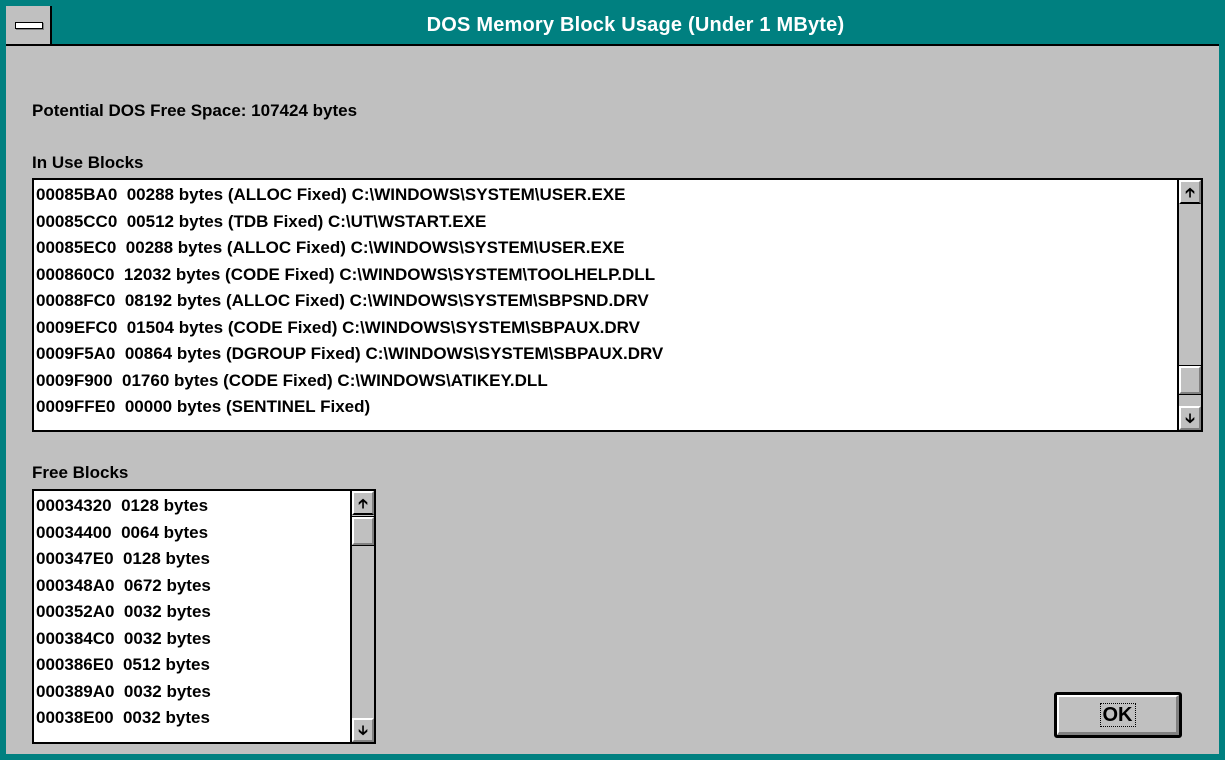 This screenshot has height=760, width=1225. What do you see at coordinates (204, 718) in the screenshot?
I see `list-item: 00038E00 0032 bytes` at bounding box center [204, 718].